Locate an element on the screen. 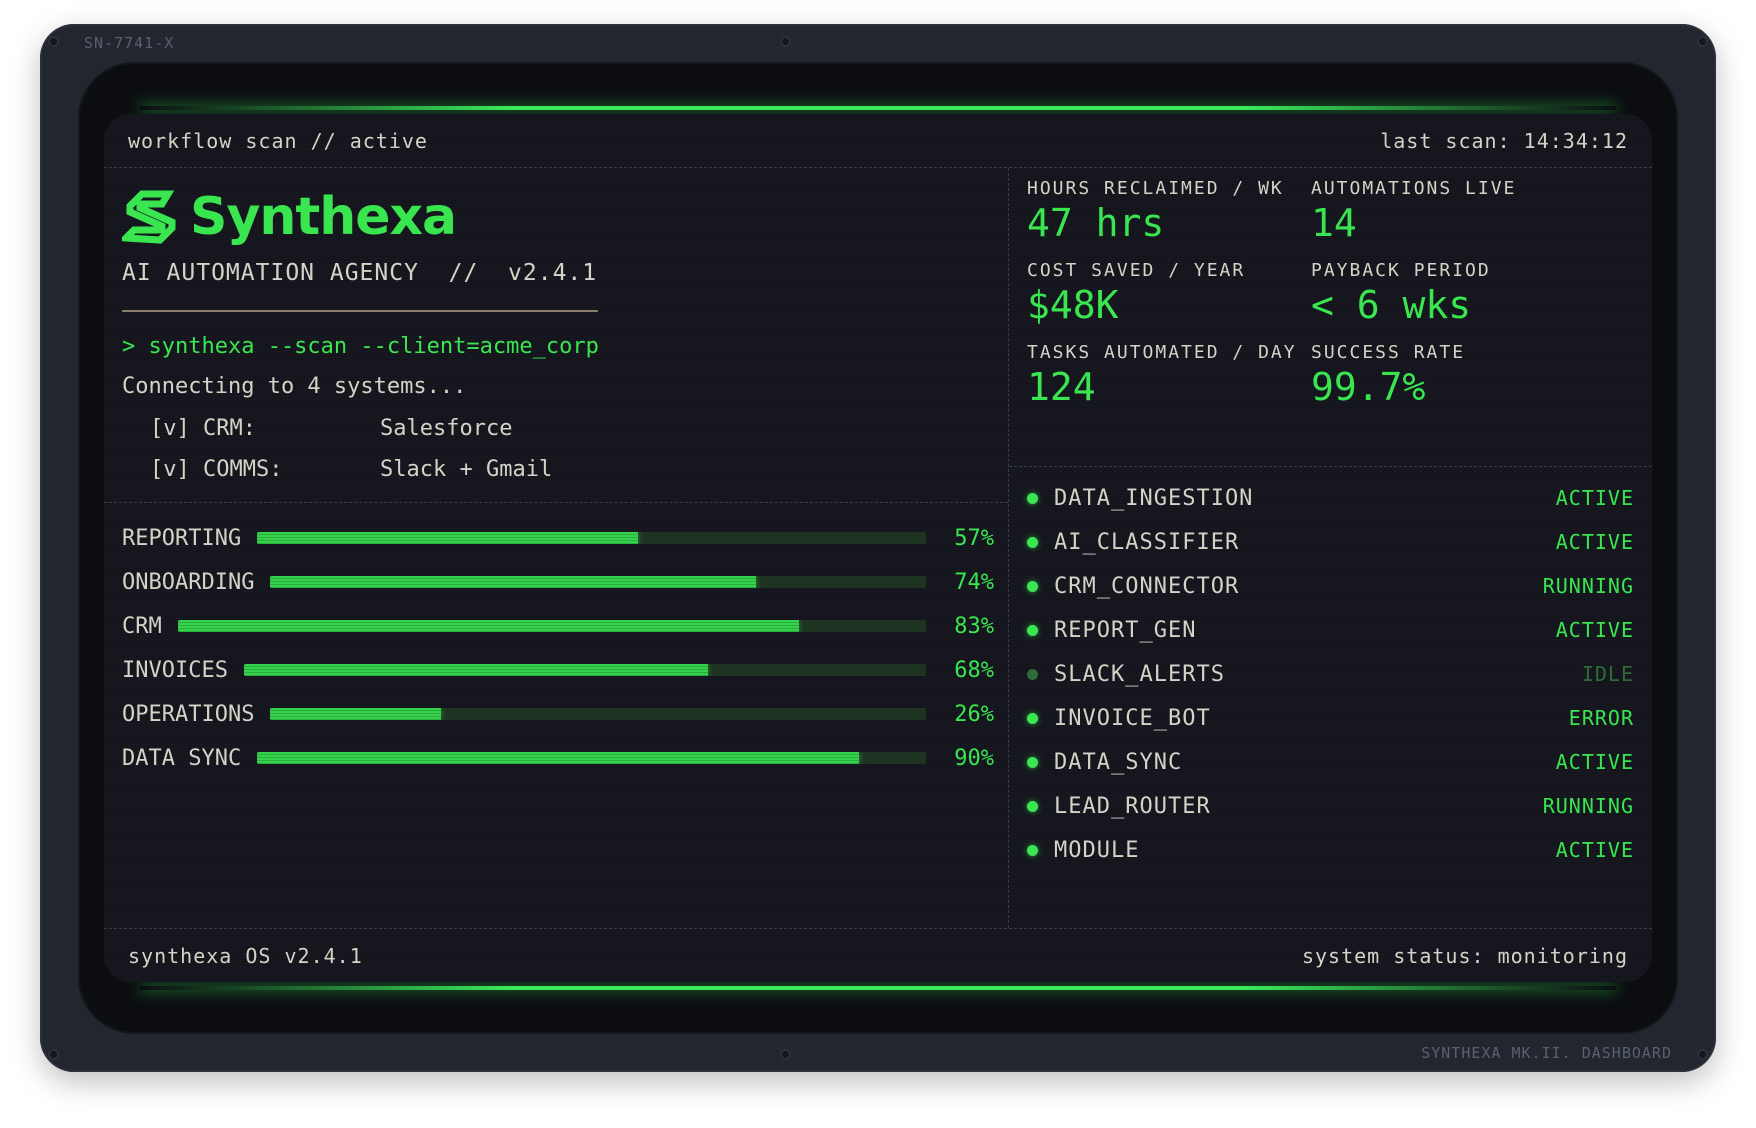  progress-percent: 26% is located at coordinates (974, 714).